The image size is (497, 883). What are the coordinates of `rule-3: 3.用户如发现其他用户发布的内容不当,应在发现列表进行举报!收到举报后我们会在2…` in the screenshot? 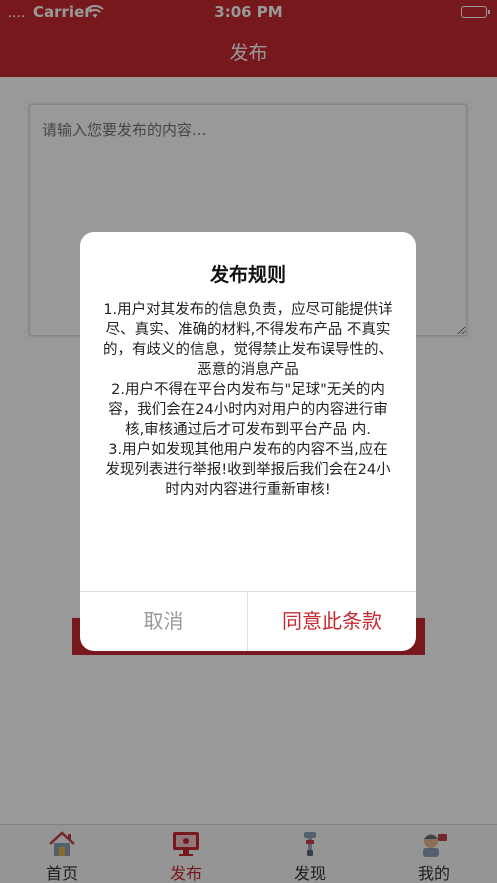 It's located at (248, 470).